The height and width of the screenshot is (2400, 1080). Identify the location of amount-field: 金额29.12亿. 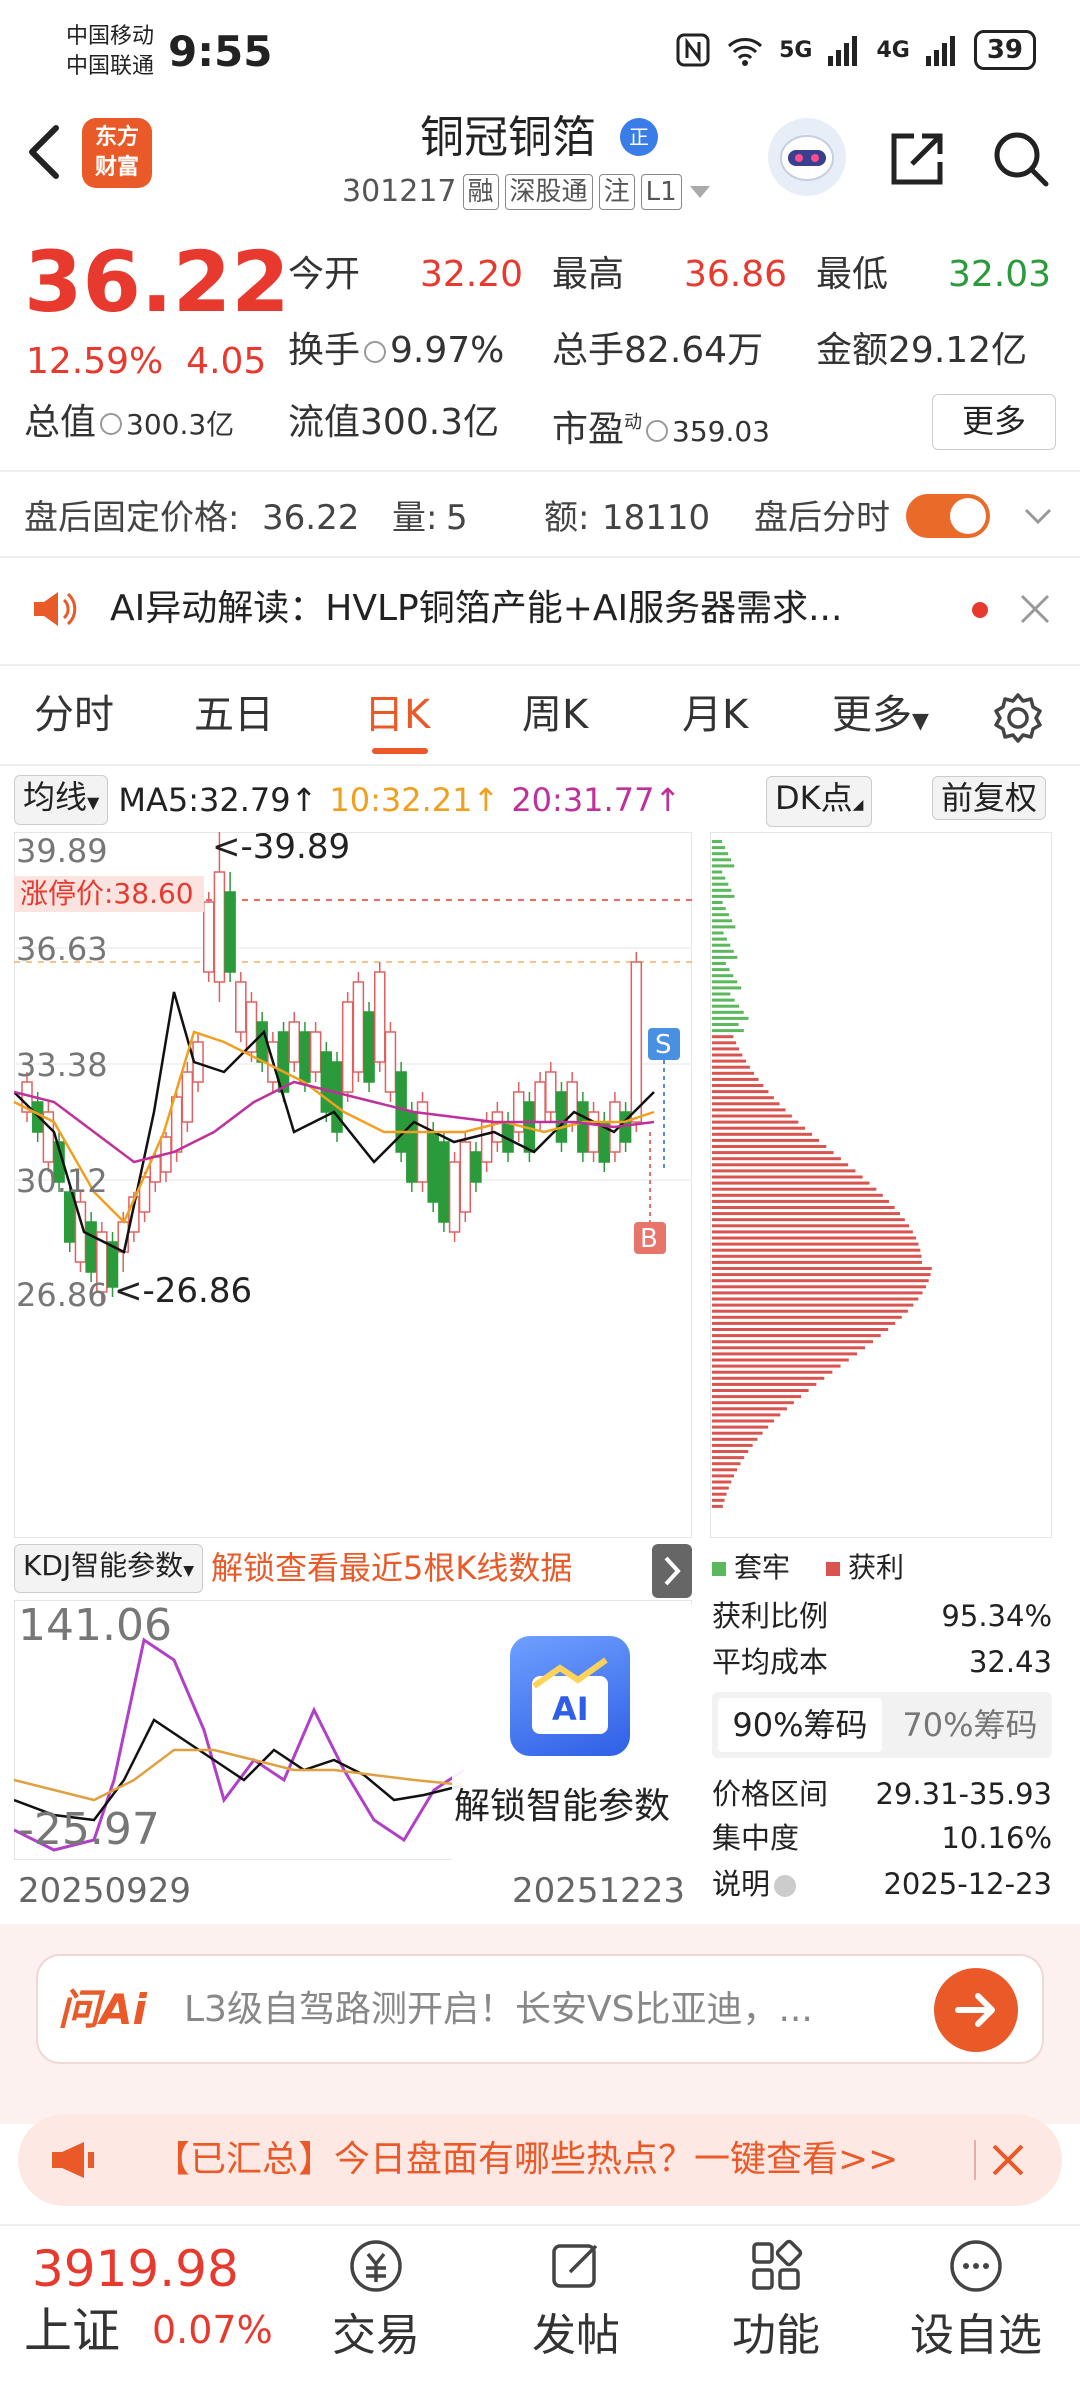
(921, 351).